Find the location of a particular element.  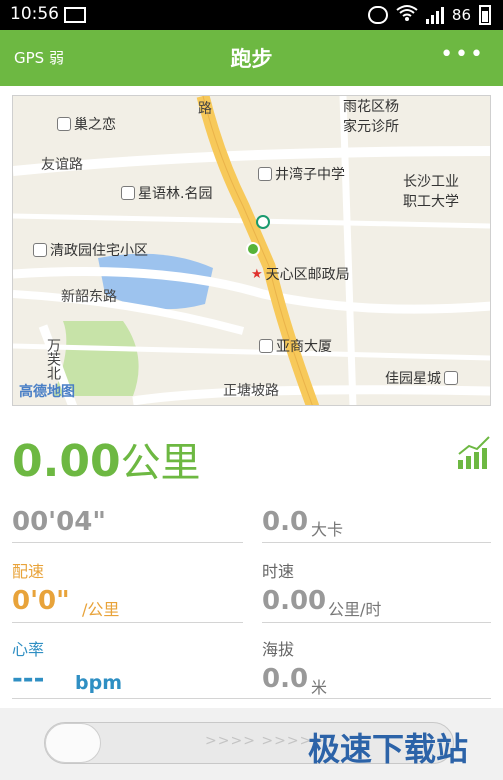

map-poi-jiayuan: 佳园星城 is located at coordinates (421, 378).